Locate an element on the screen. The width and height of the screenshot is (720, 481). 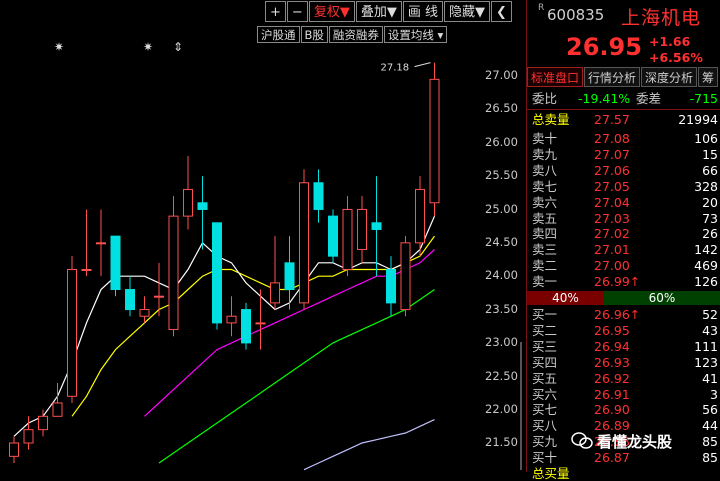
sell-row: 卖十 27.08 106 is located at coordinates (626, 138).